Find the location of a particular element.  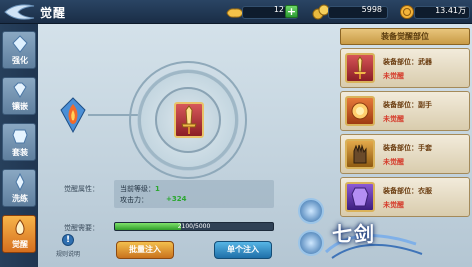

attack-value: +324 is located at coordinates (176, 199).